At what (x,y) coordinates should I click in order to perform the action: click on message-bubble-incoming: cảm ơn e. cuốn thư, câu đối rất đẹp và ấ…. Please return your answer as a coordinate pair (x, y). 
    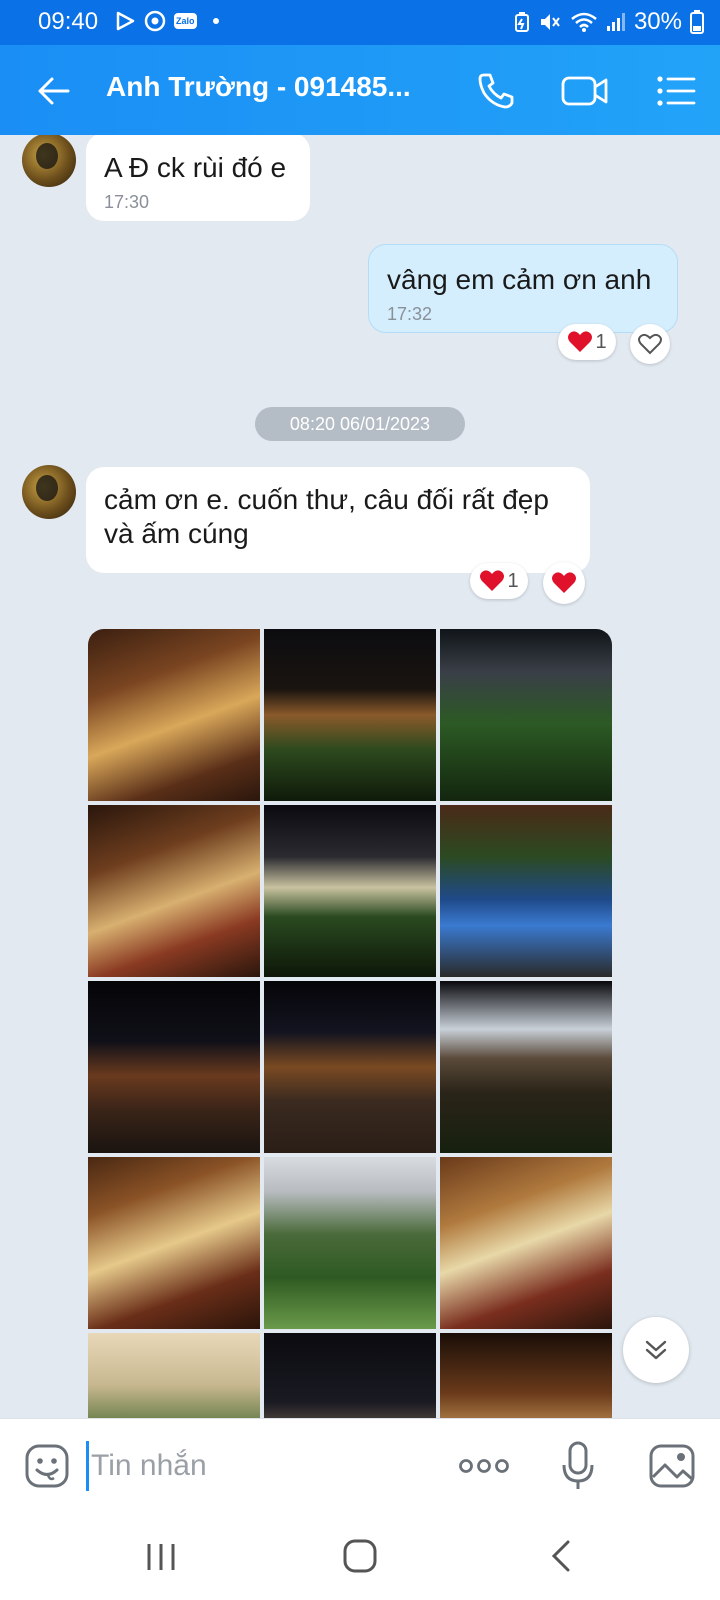
    Looking at the image, I should click on (338, 520).